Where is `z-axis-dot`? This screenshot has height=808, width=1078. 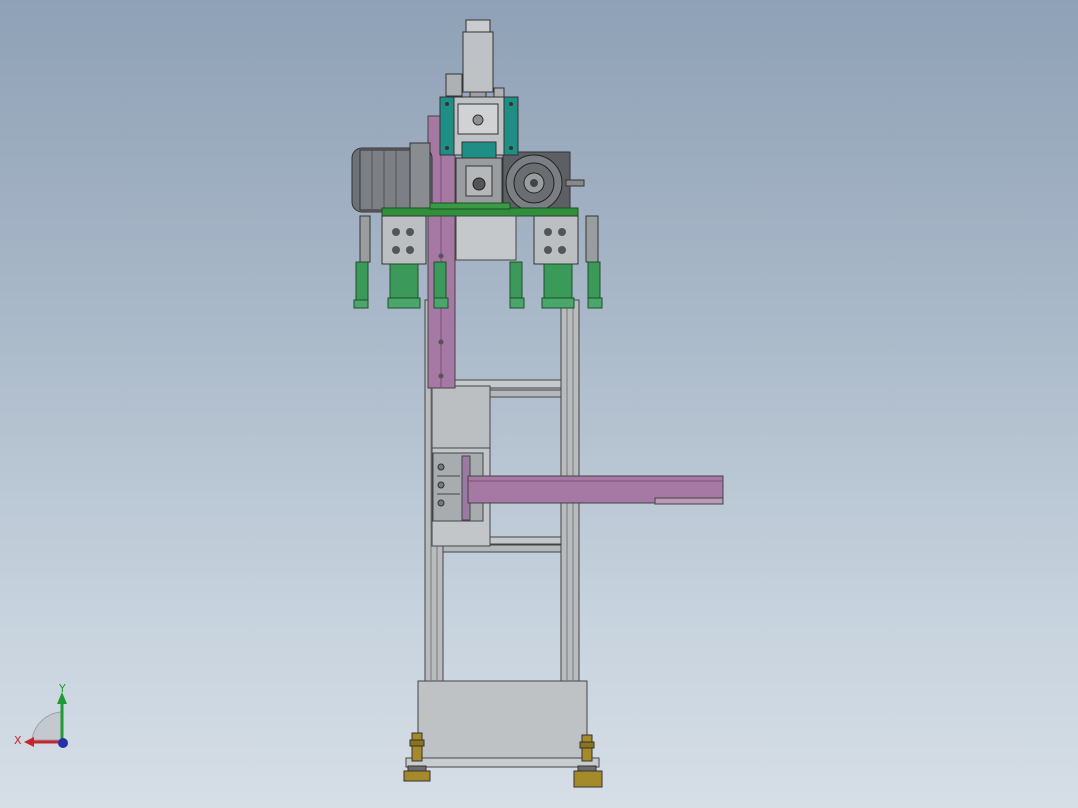
z-axis-dot is located at coordinates (63, 743).